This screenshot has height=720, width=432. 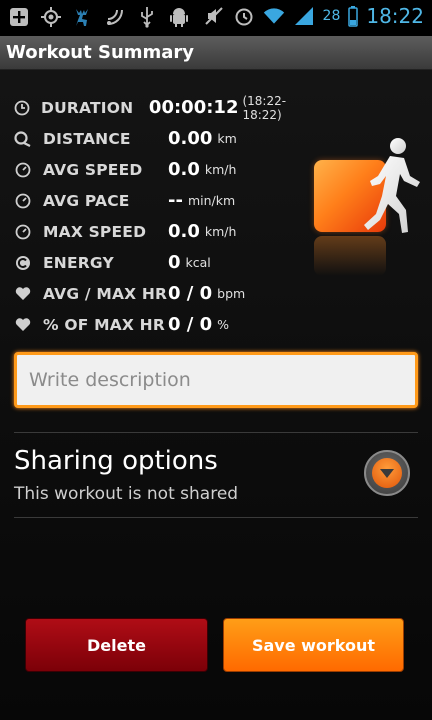 What do you see at coordinates (392, 185) in the screenshot?
I see `runner-icon` at bounding box center [392, 185].